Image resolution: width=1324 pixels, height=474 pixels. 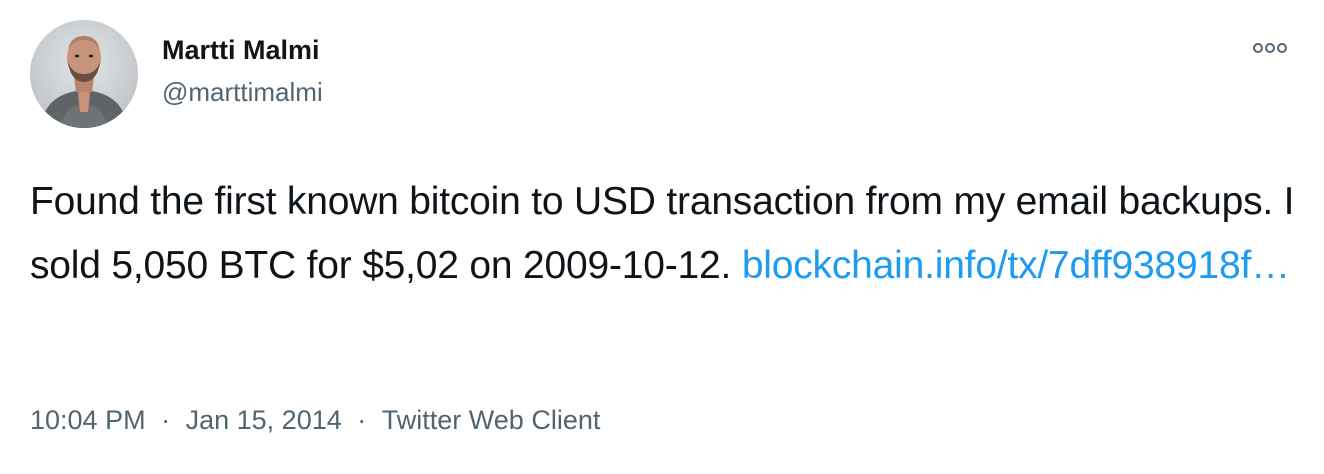 What do you see at coordinates (491, 420) in the screenshot?
I see `tweet-client: Twitter Web Client` at bounding box center [491, 420].